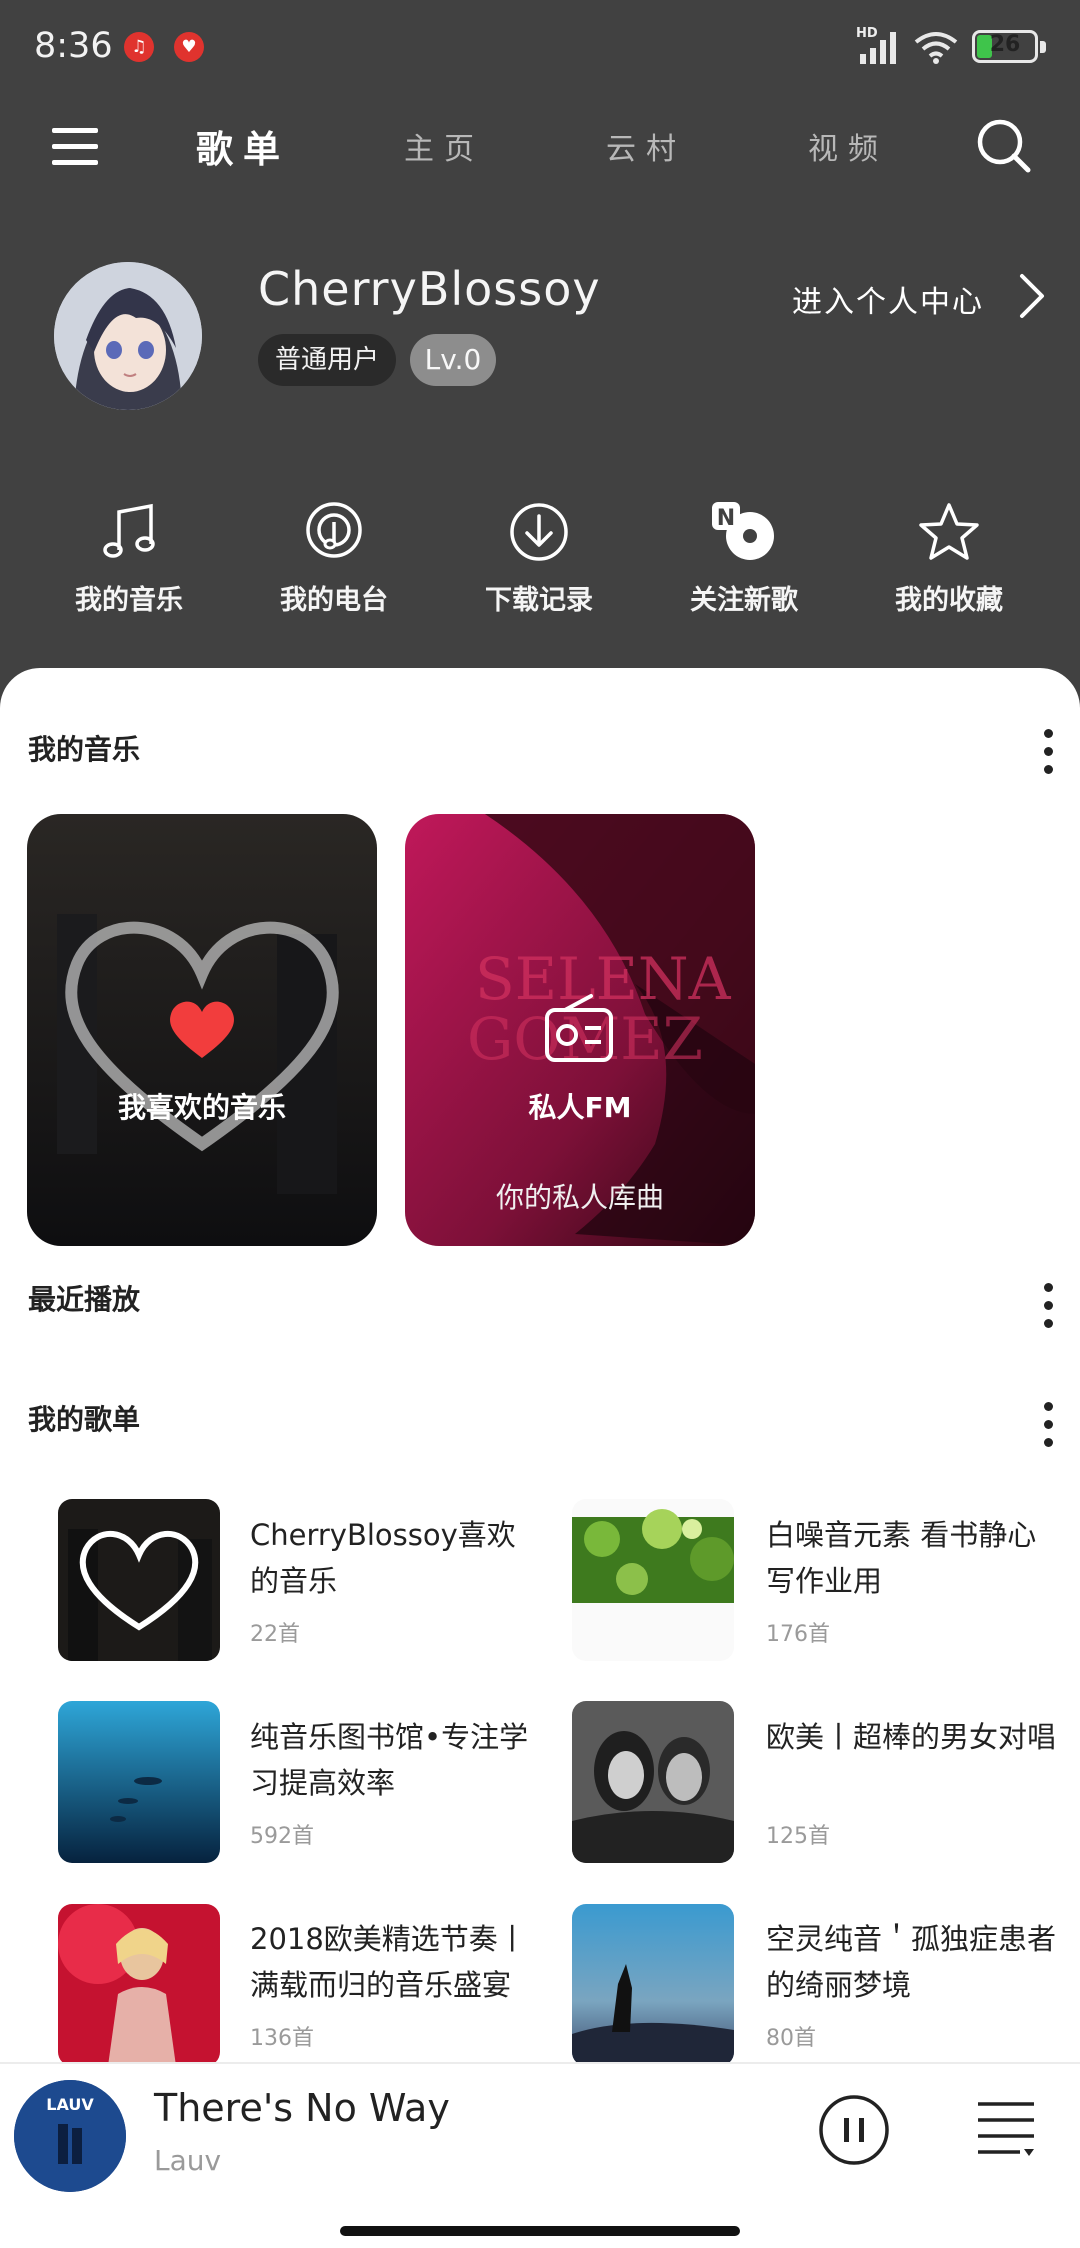 This screenshot has width=1080, height=2248. I want to click on recent-title: 最近播放, so click(84, 1299).